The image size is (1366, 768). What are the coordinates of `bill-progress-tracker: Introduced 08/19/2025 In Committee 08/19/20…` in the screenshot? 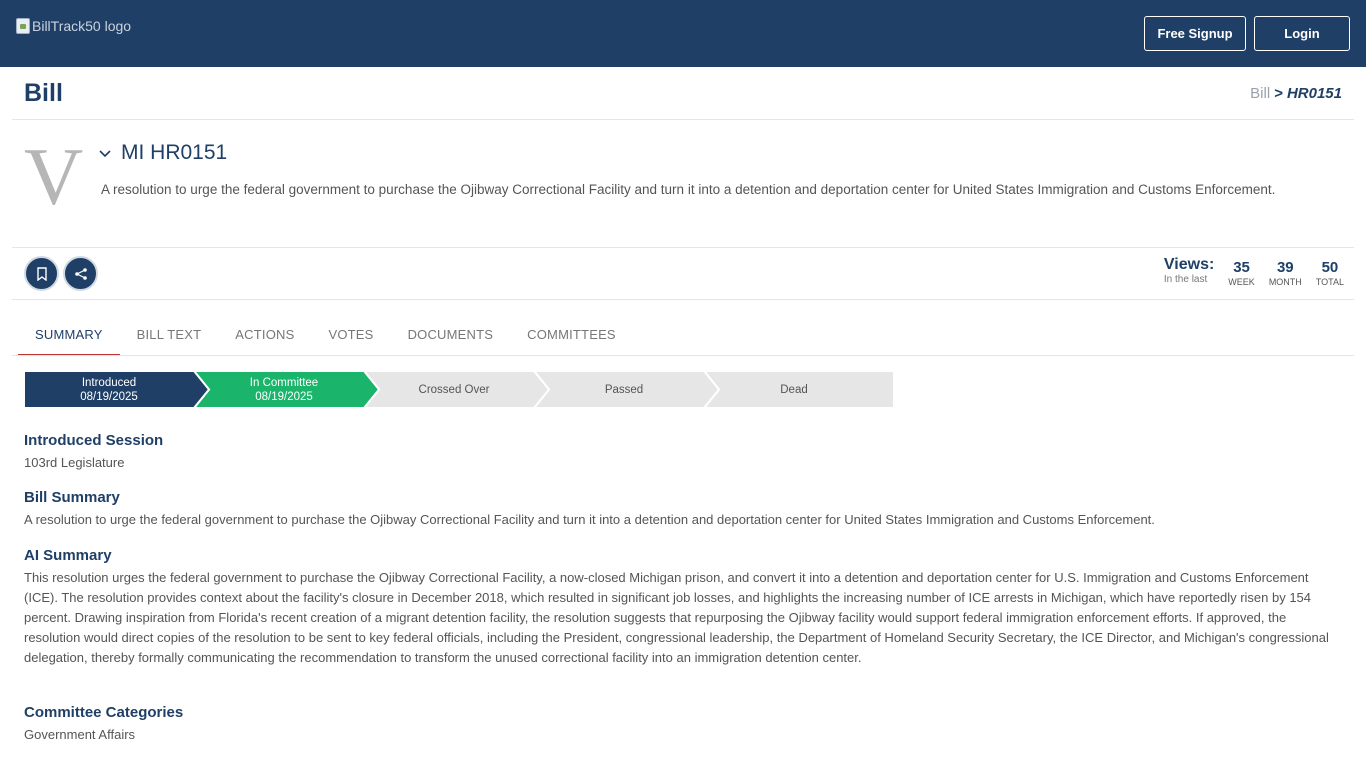 It's located at (459, 389).